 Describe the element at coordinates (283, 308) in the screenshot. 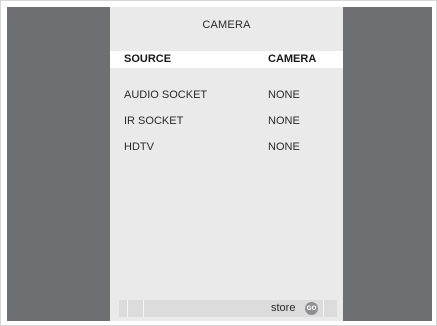

I see `store-label: store` at that location.